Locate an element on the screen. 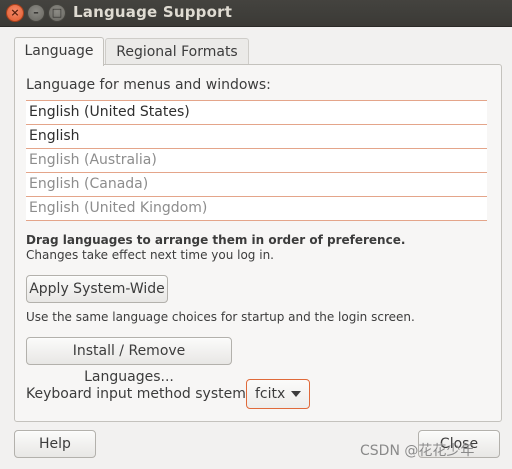  tab-language: Language is located at coordinates (59, 51).